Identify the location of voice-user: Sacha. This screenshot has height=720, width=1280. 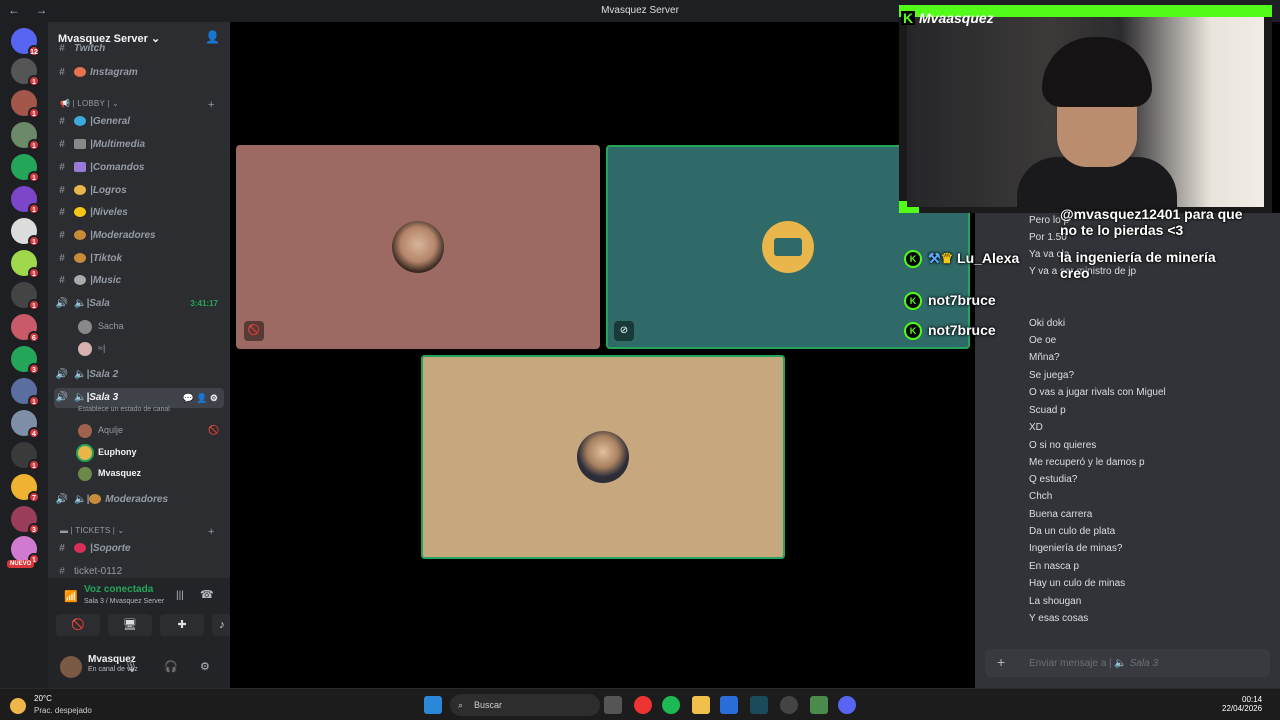
(101, 326).